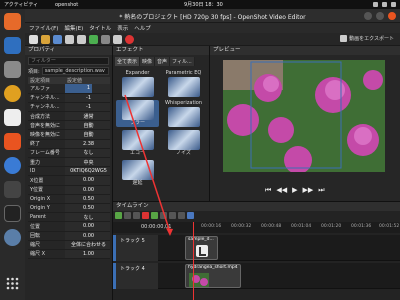 The width and height of the screenshot is (400, 300). What do you see at coordinates (380, 16) in the screenshot?
I see `maximize-button` at bounding box center [380, 16].